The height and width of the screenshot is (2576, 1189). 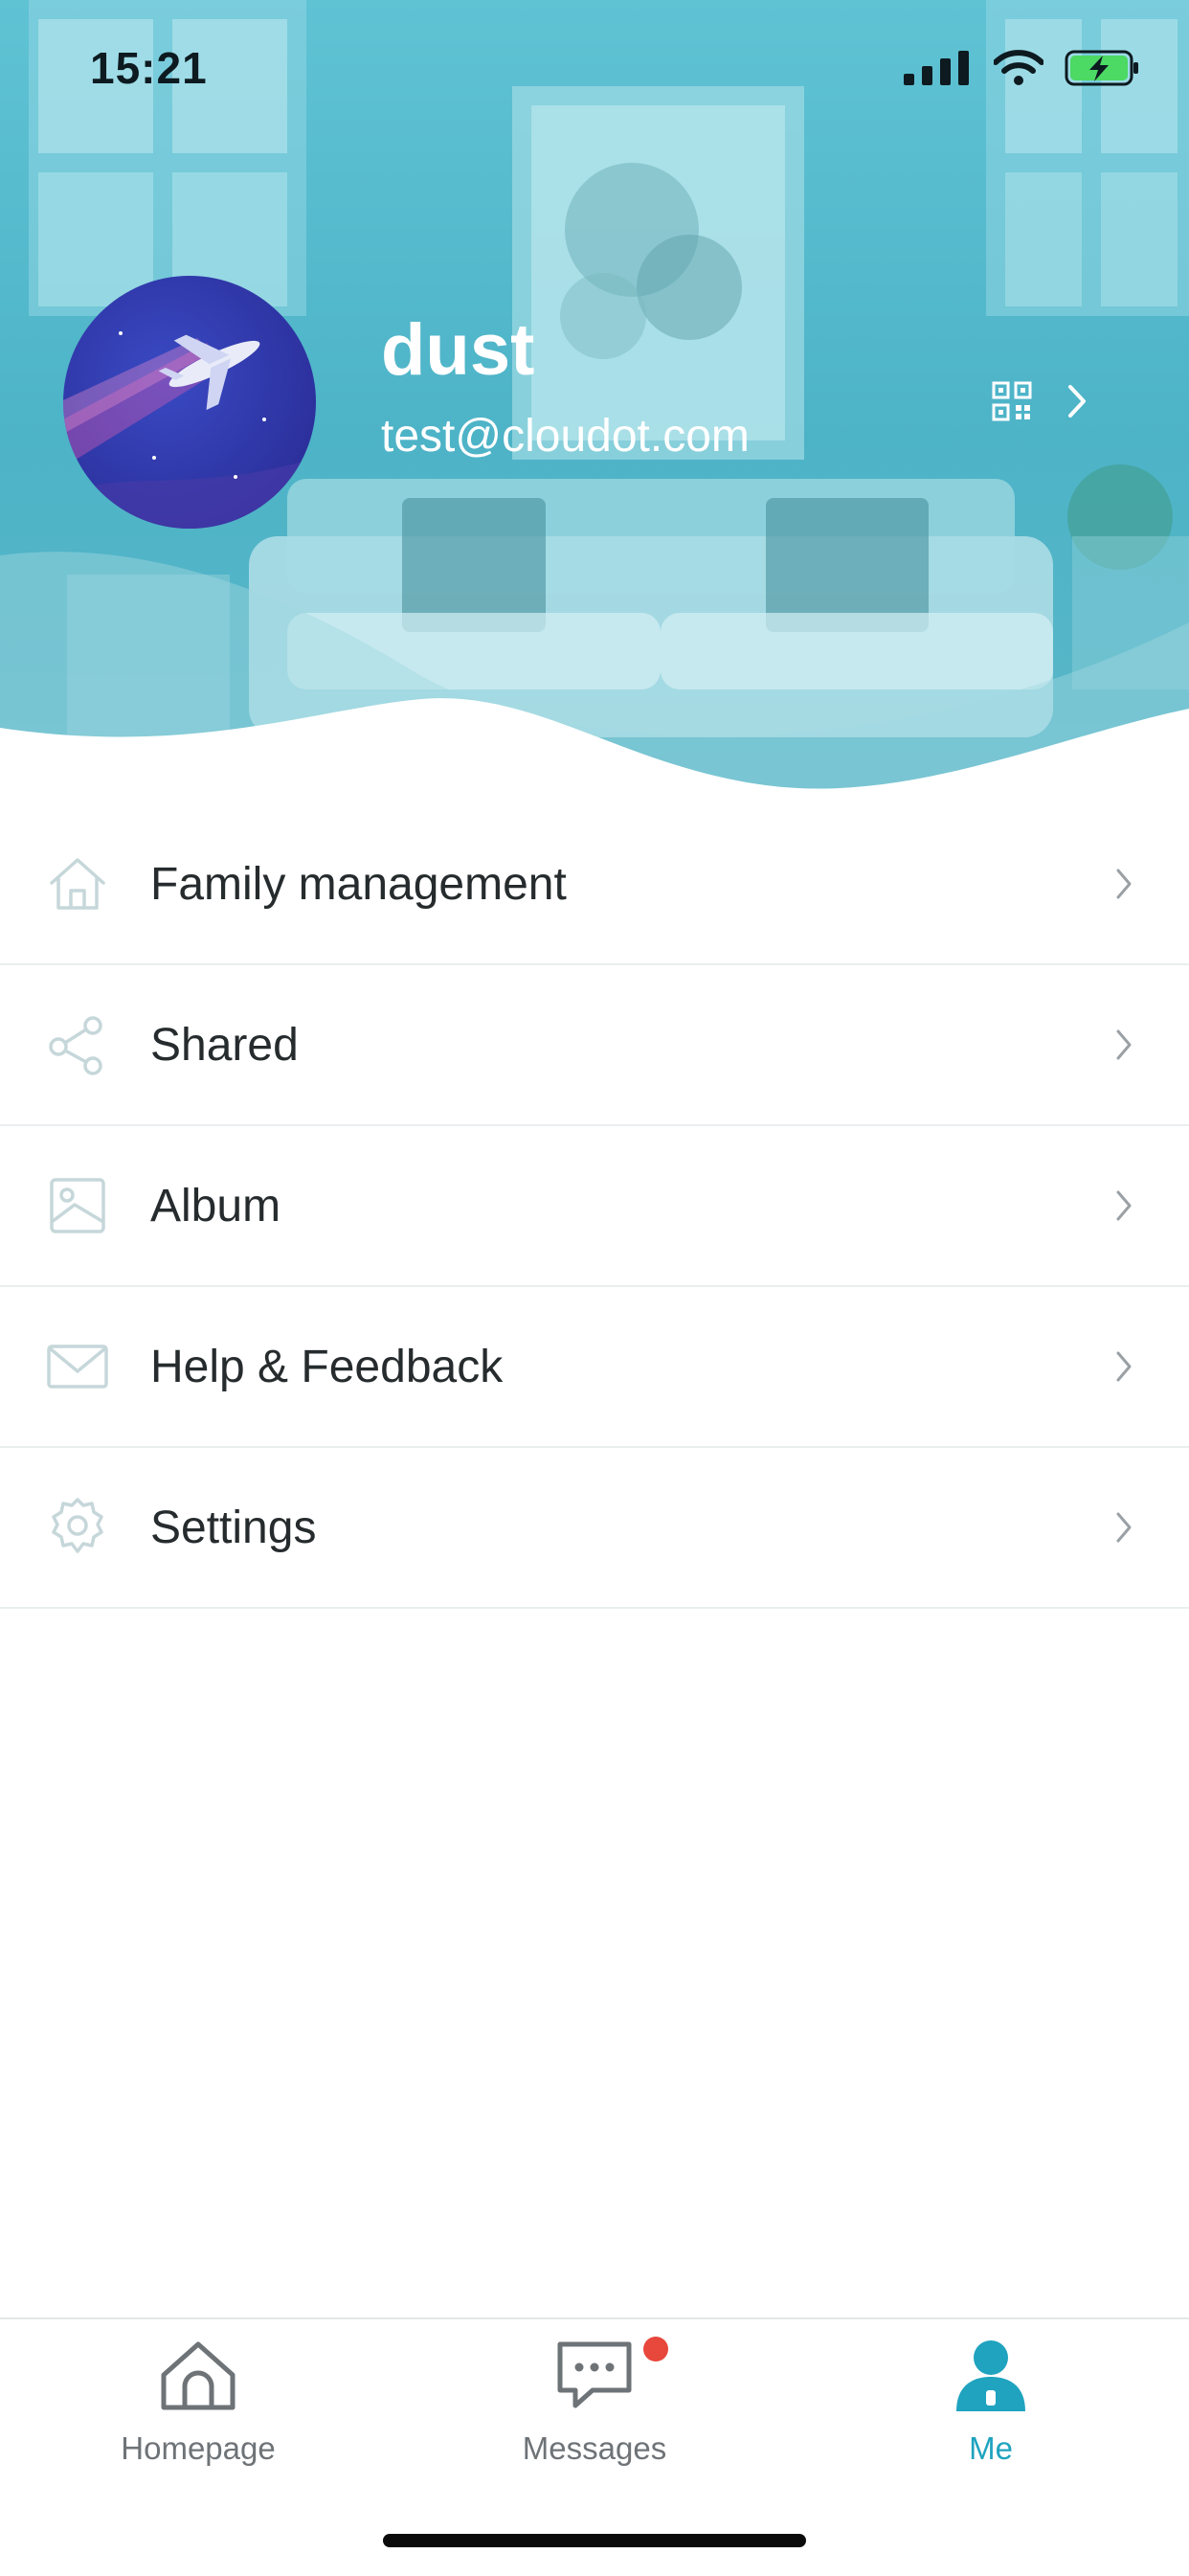 I want to click on menu-item-label: Settings, so click(x=233, y=1527).